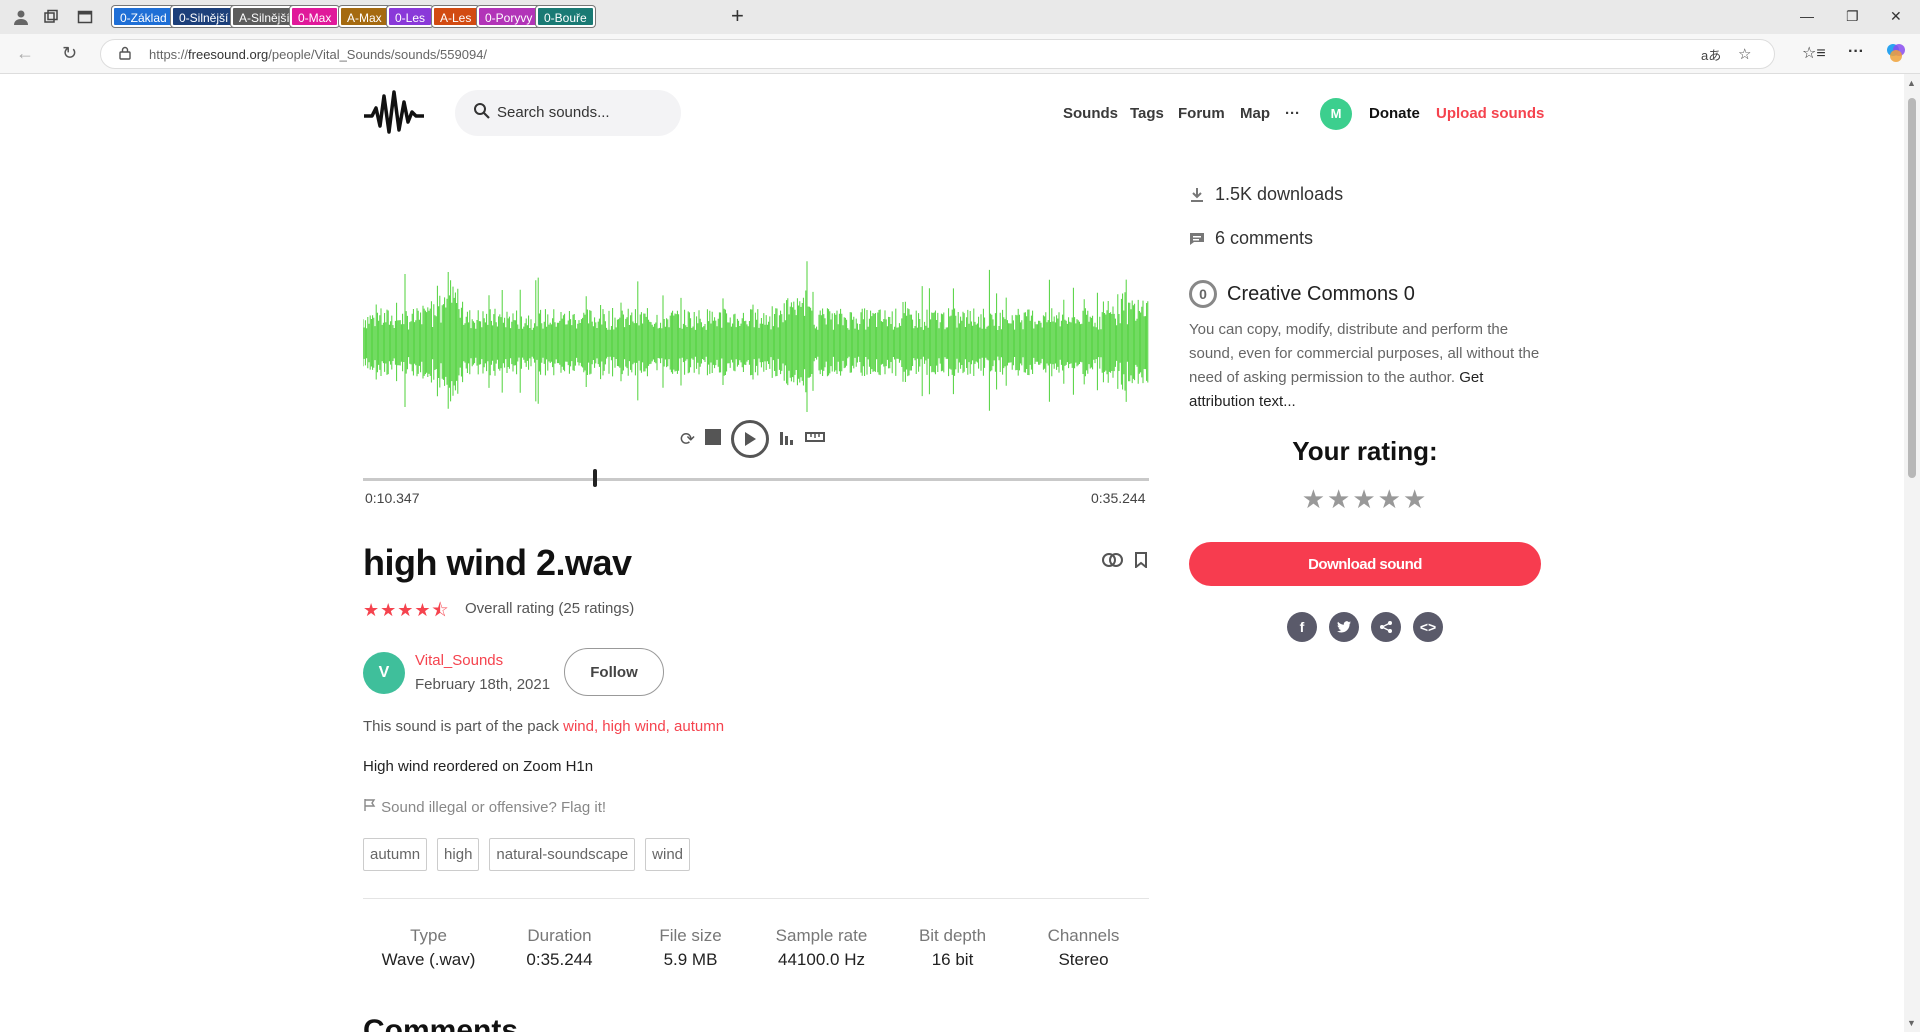 Image resolution: width=1920 pixels, height=1032 pixels. What do you see at coordinates (1321, 294) in the screenshot?
I see `license-title: Creative Commons 0` at bounding box center [1321, 294].